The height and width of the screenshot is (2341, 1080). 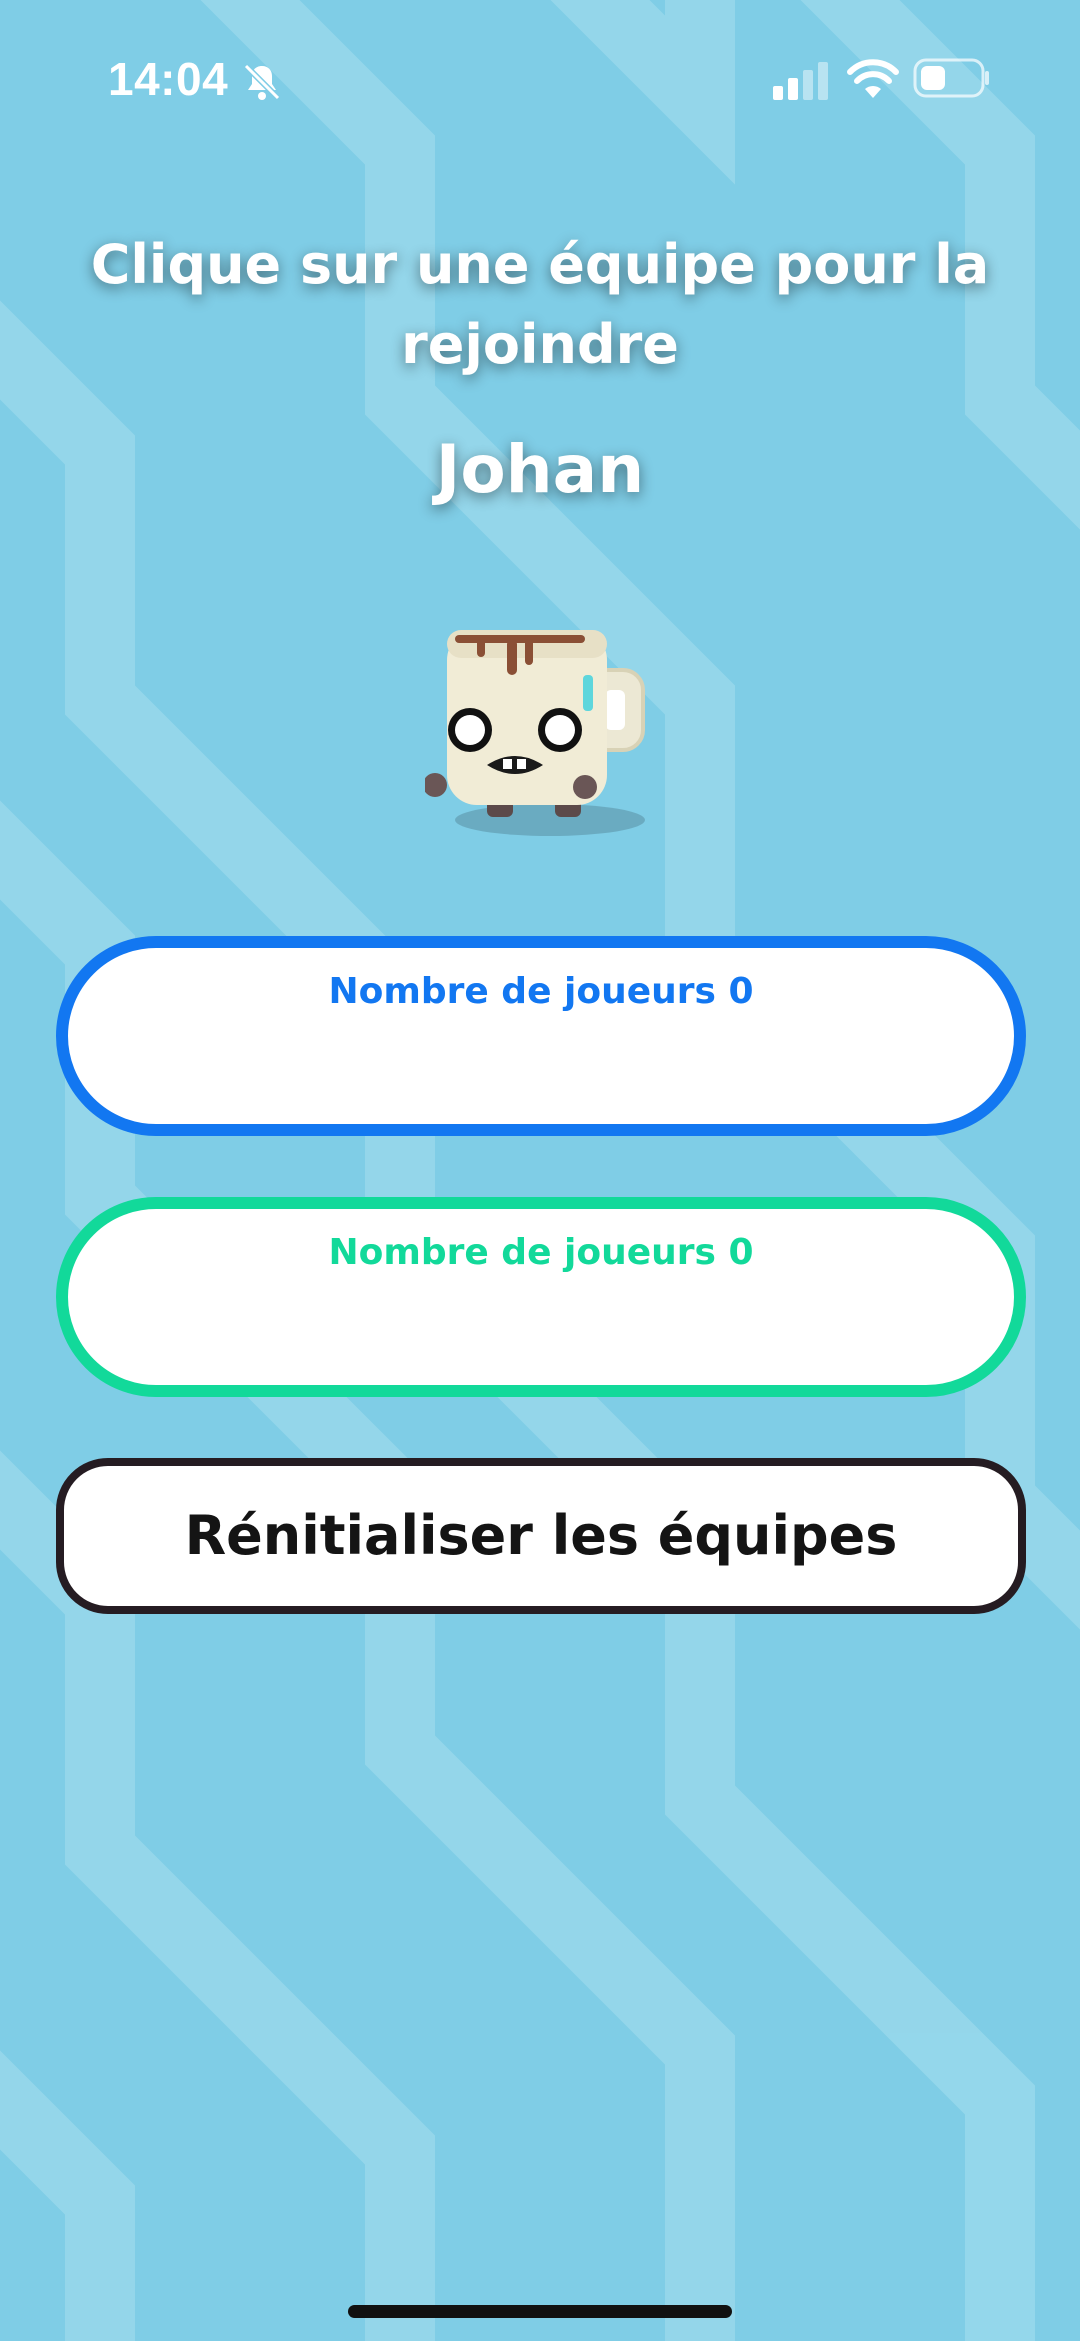 What do you see at coordinates (540, 2311) in the screenshot?
I see `home-indicator` at bounding box center [540, 2311].